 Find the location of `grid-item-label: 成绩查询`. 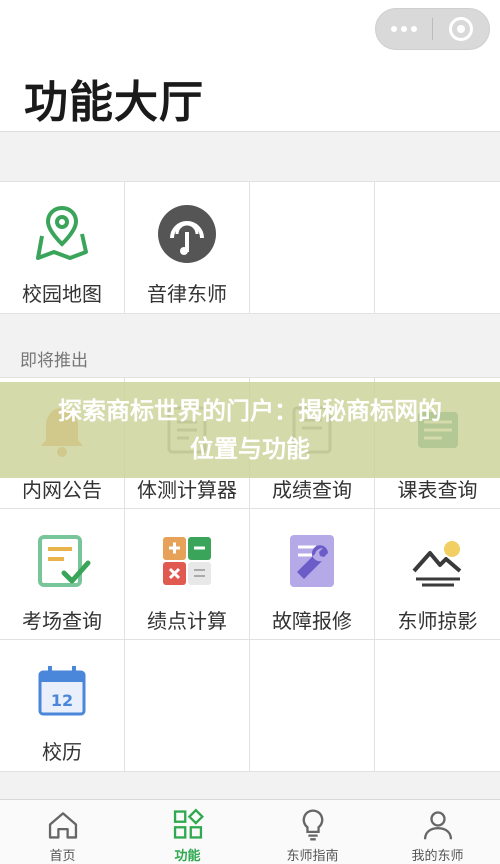

grid-item-label: 成绩查询 is located at coordinates (312, 490).